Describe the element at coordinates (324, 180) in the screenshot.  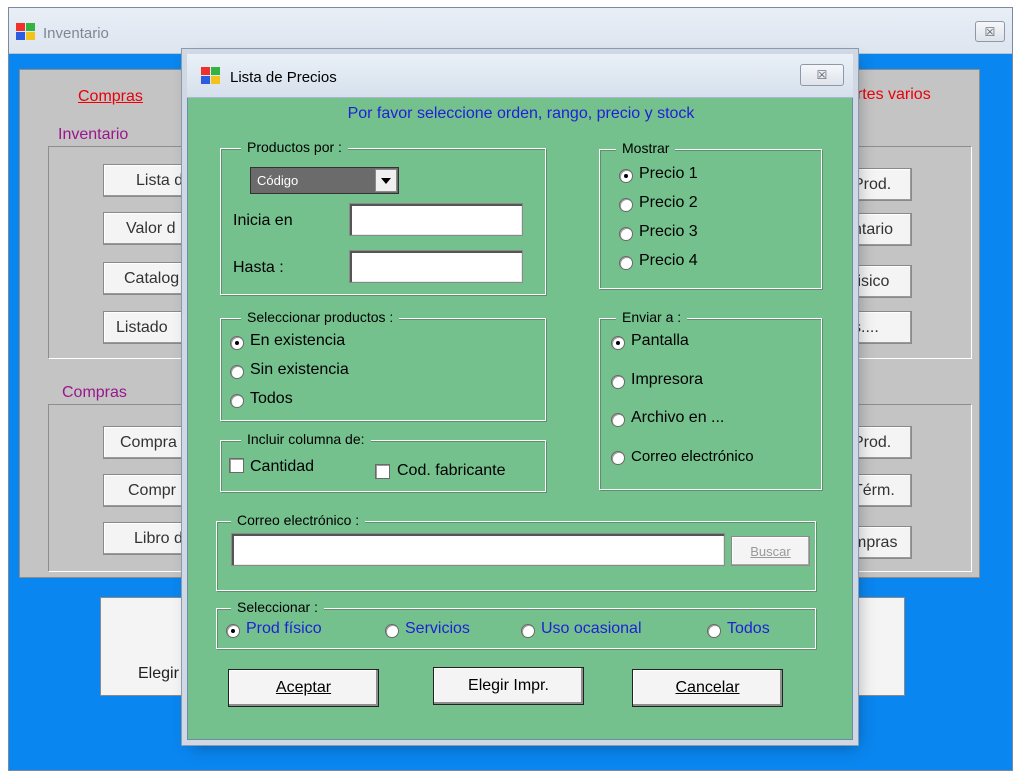
I see `productos-por-select: Código` at that location.